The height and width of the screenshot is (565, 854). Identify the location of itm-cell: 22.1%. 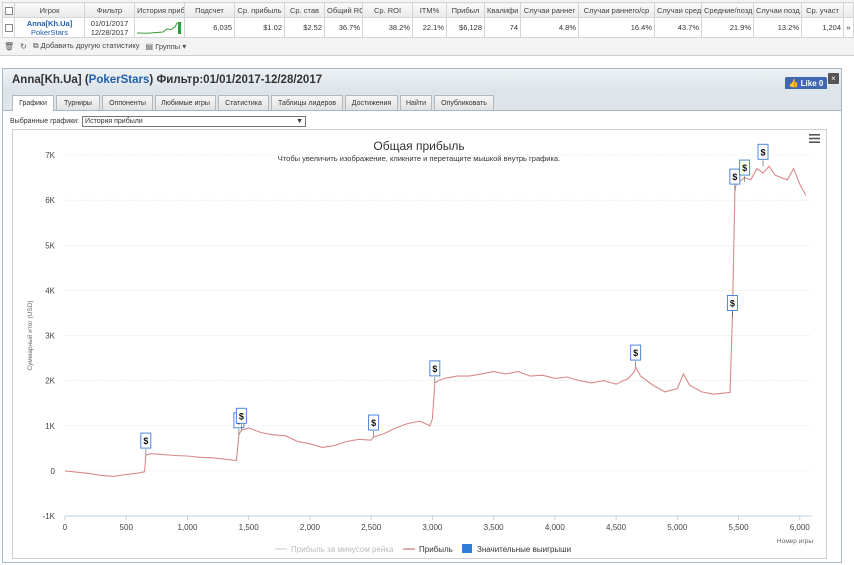
(429, 27).